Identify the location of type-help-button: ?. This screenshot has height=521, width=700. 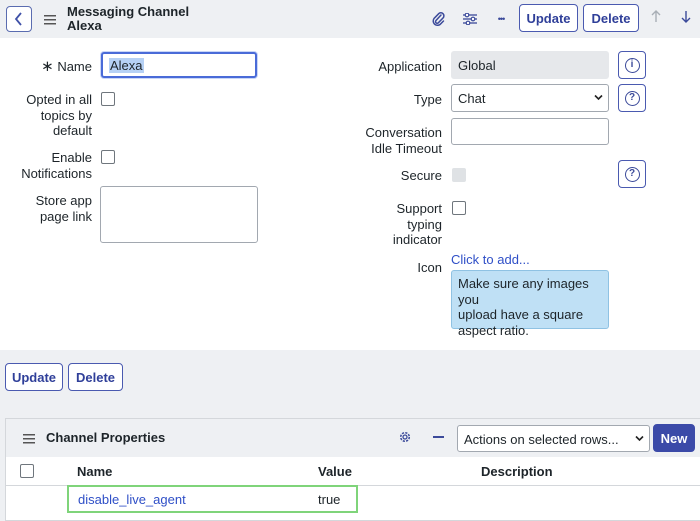
(632, 98).